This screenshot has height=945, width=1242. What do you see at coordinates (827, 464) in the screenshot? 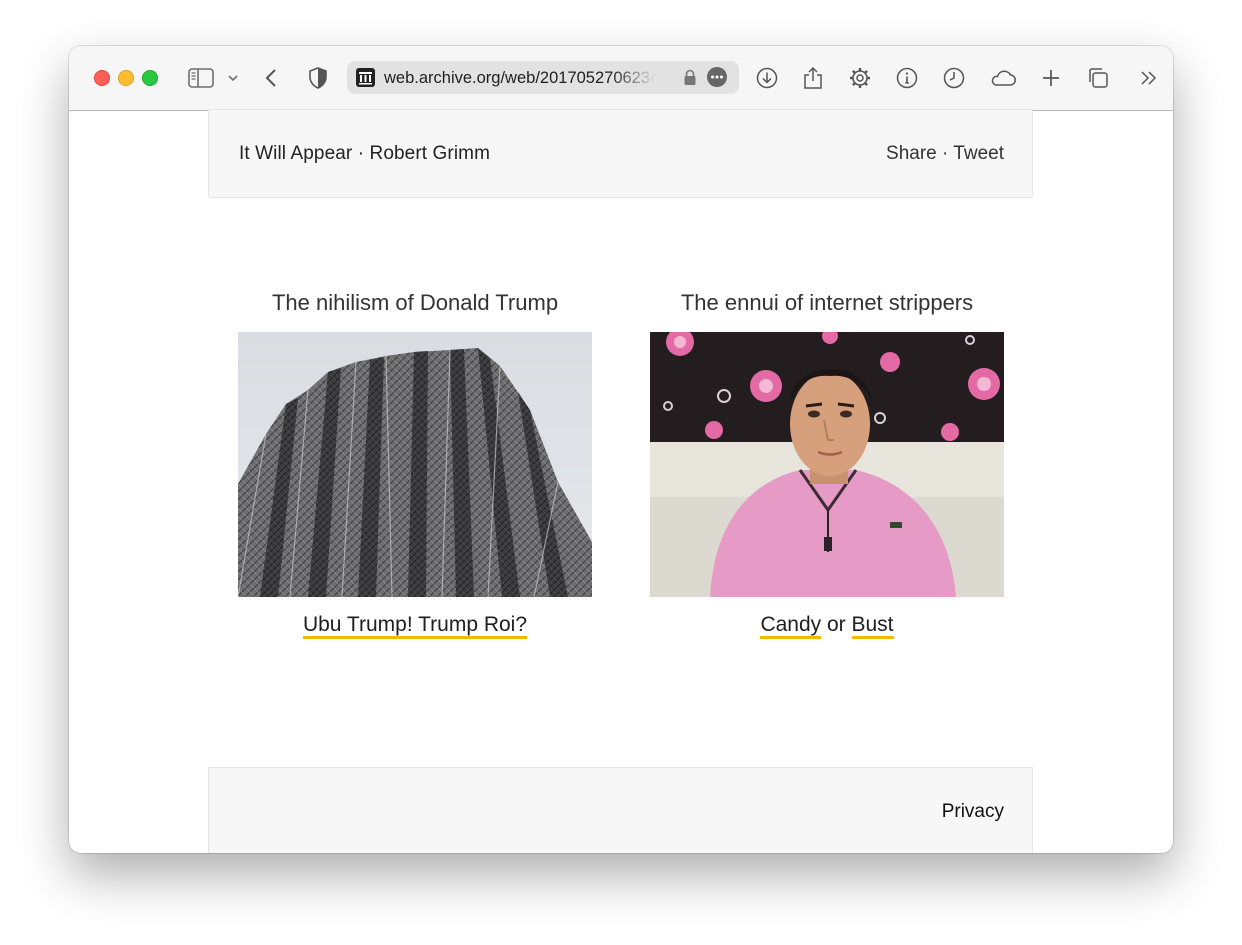
I see `man-in-pink-sweater-photo` at bounding box center [827, 464].